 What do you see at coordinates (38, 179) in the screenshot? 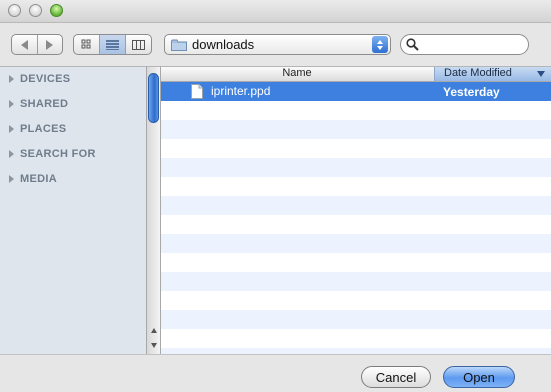
I see `sidebar-section-label: MEDIA` at bounding box center [38, 179].